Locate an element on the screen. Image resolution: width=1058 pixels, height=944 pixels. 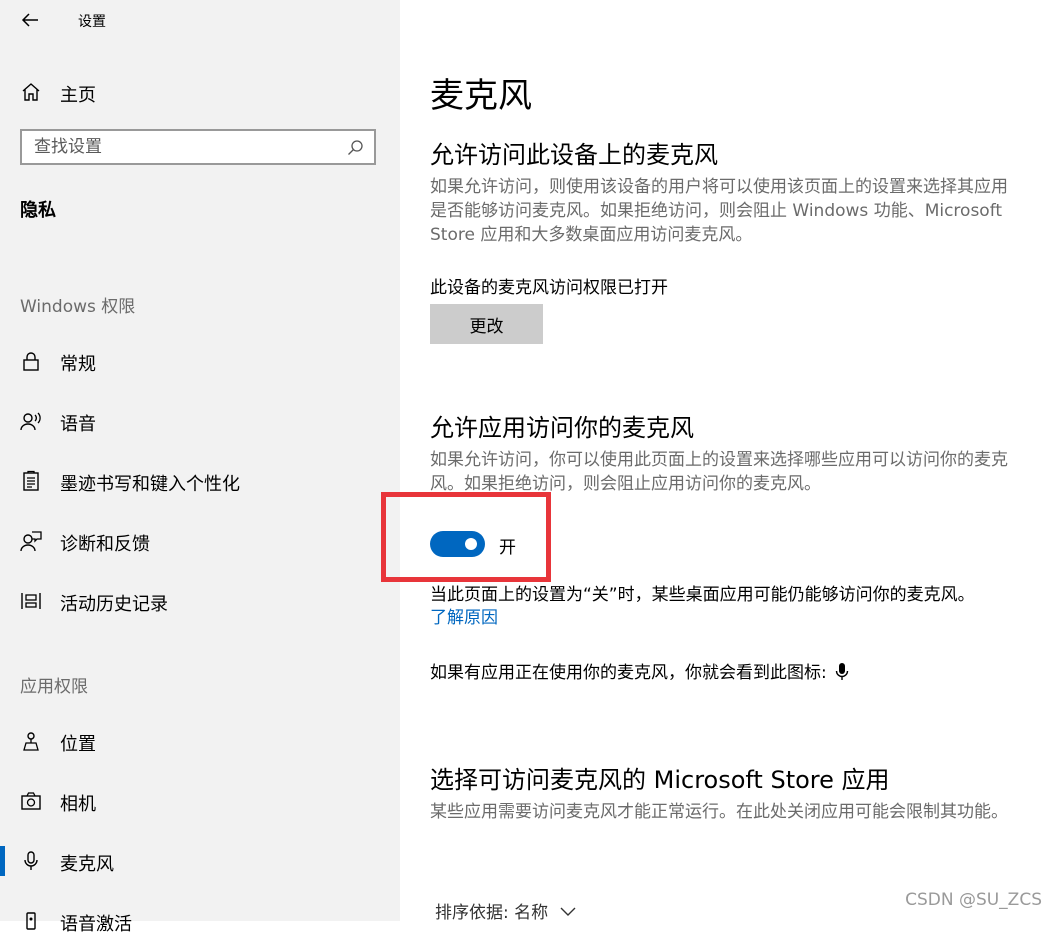
sidebar-item-label: 墨迹书写和键入个性化 is located at coordinates (150, 484).